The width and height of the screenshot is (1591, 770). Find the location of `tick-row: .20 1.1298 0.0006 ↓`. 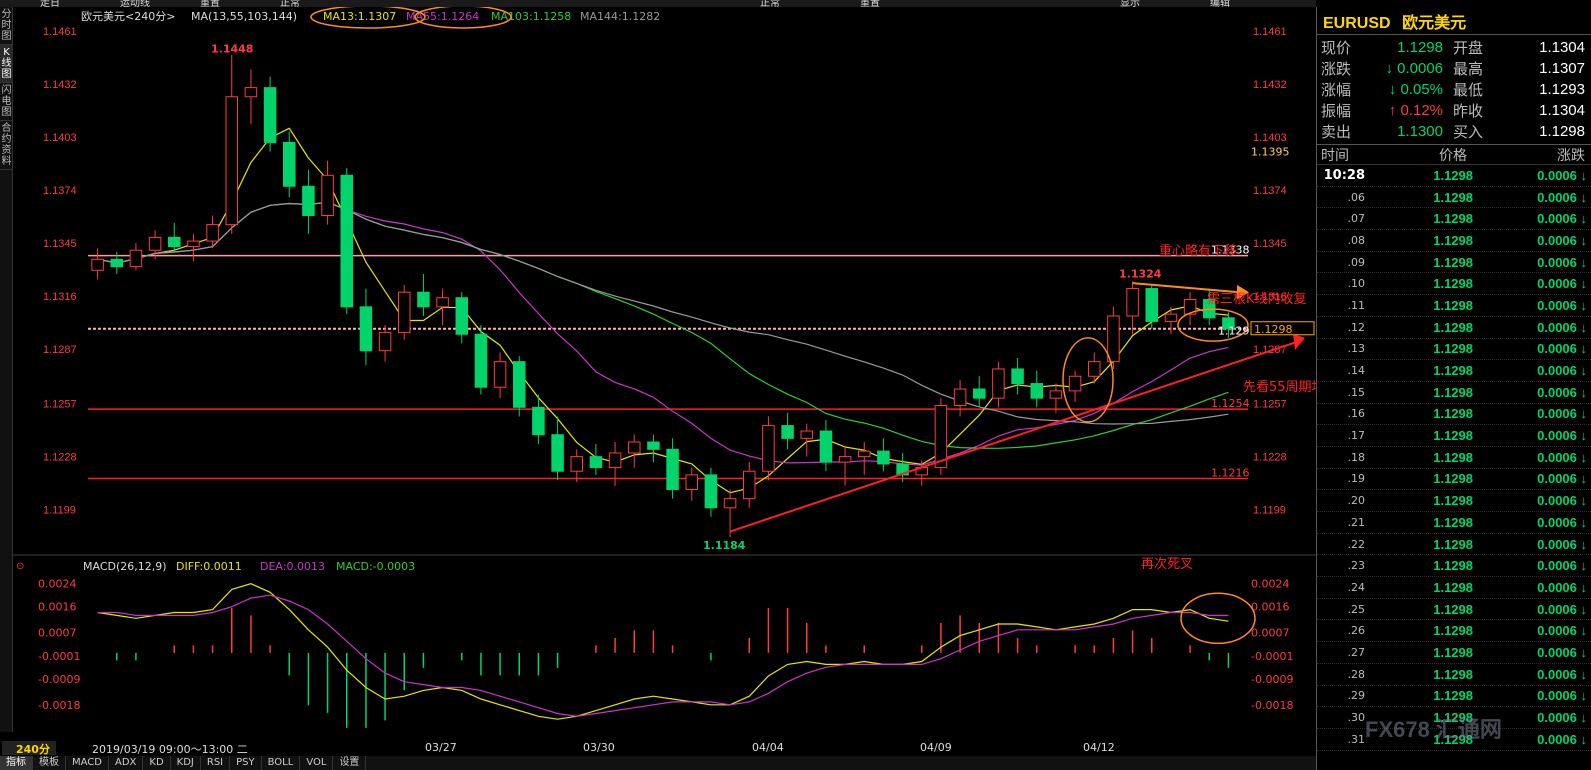

tick-row: .20 1.1298 0.0006 ↓ is located at coordinates (1454, 501).